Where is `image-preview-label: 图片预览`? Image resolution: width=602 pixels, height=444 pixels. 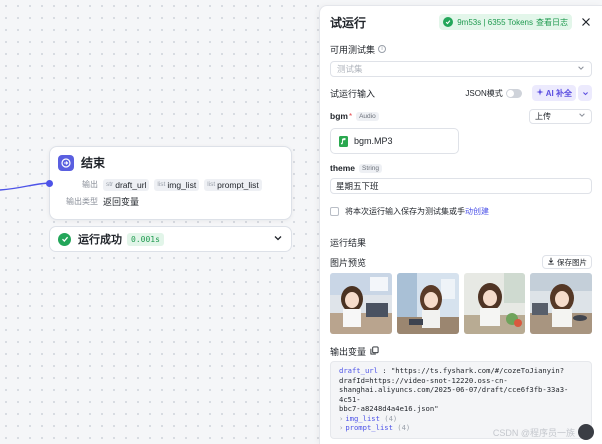
image-preview-label: 图片预览 is located at coordinates (348, 262).